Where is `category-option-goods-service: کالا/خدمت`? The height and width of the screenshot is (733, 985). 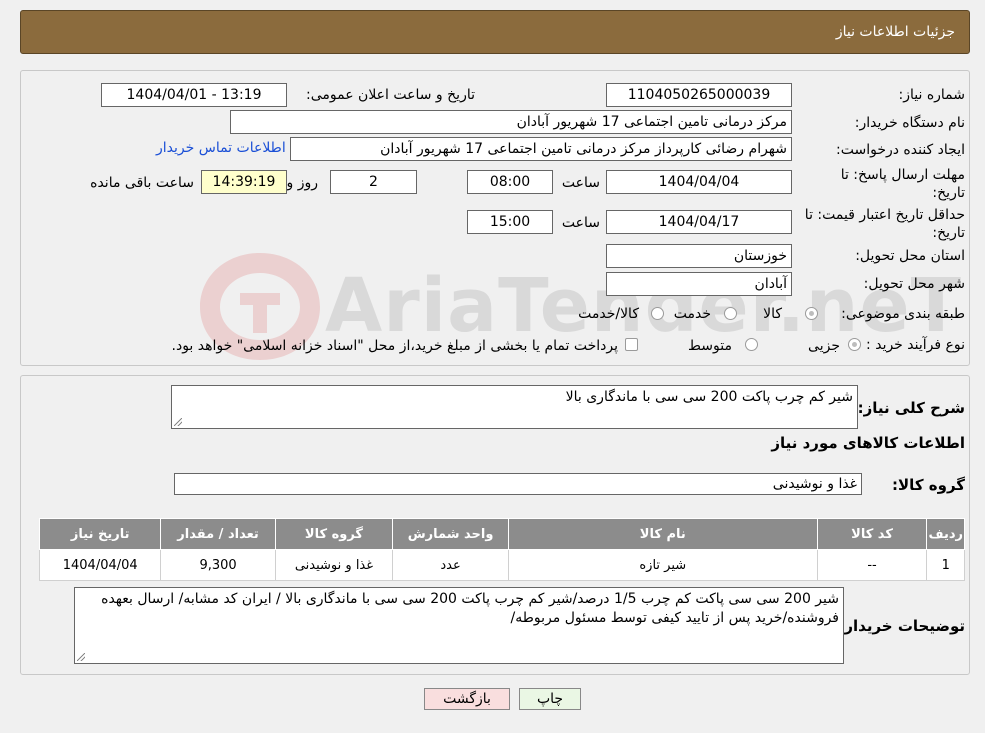
category-option-goods-service: کالا/خدمت is located at coordinates (608, 314).